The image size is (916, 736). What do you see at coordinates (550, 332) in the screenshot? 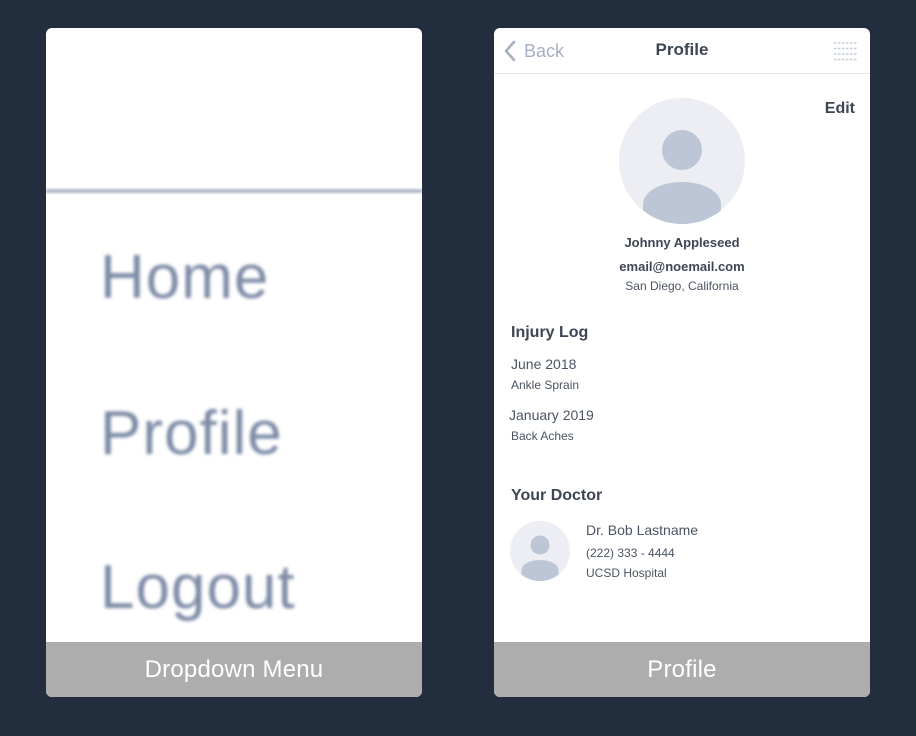
I see `injury-log-heading: Injury Log` at bounding box center [550, 332].